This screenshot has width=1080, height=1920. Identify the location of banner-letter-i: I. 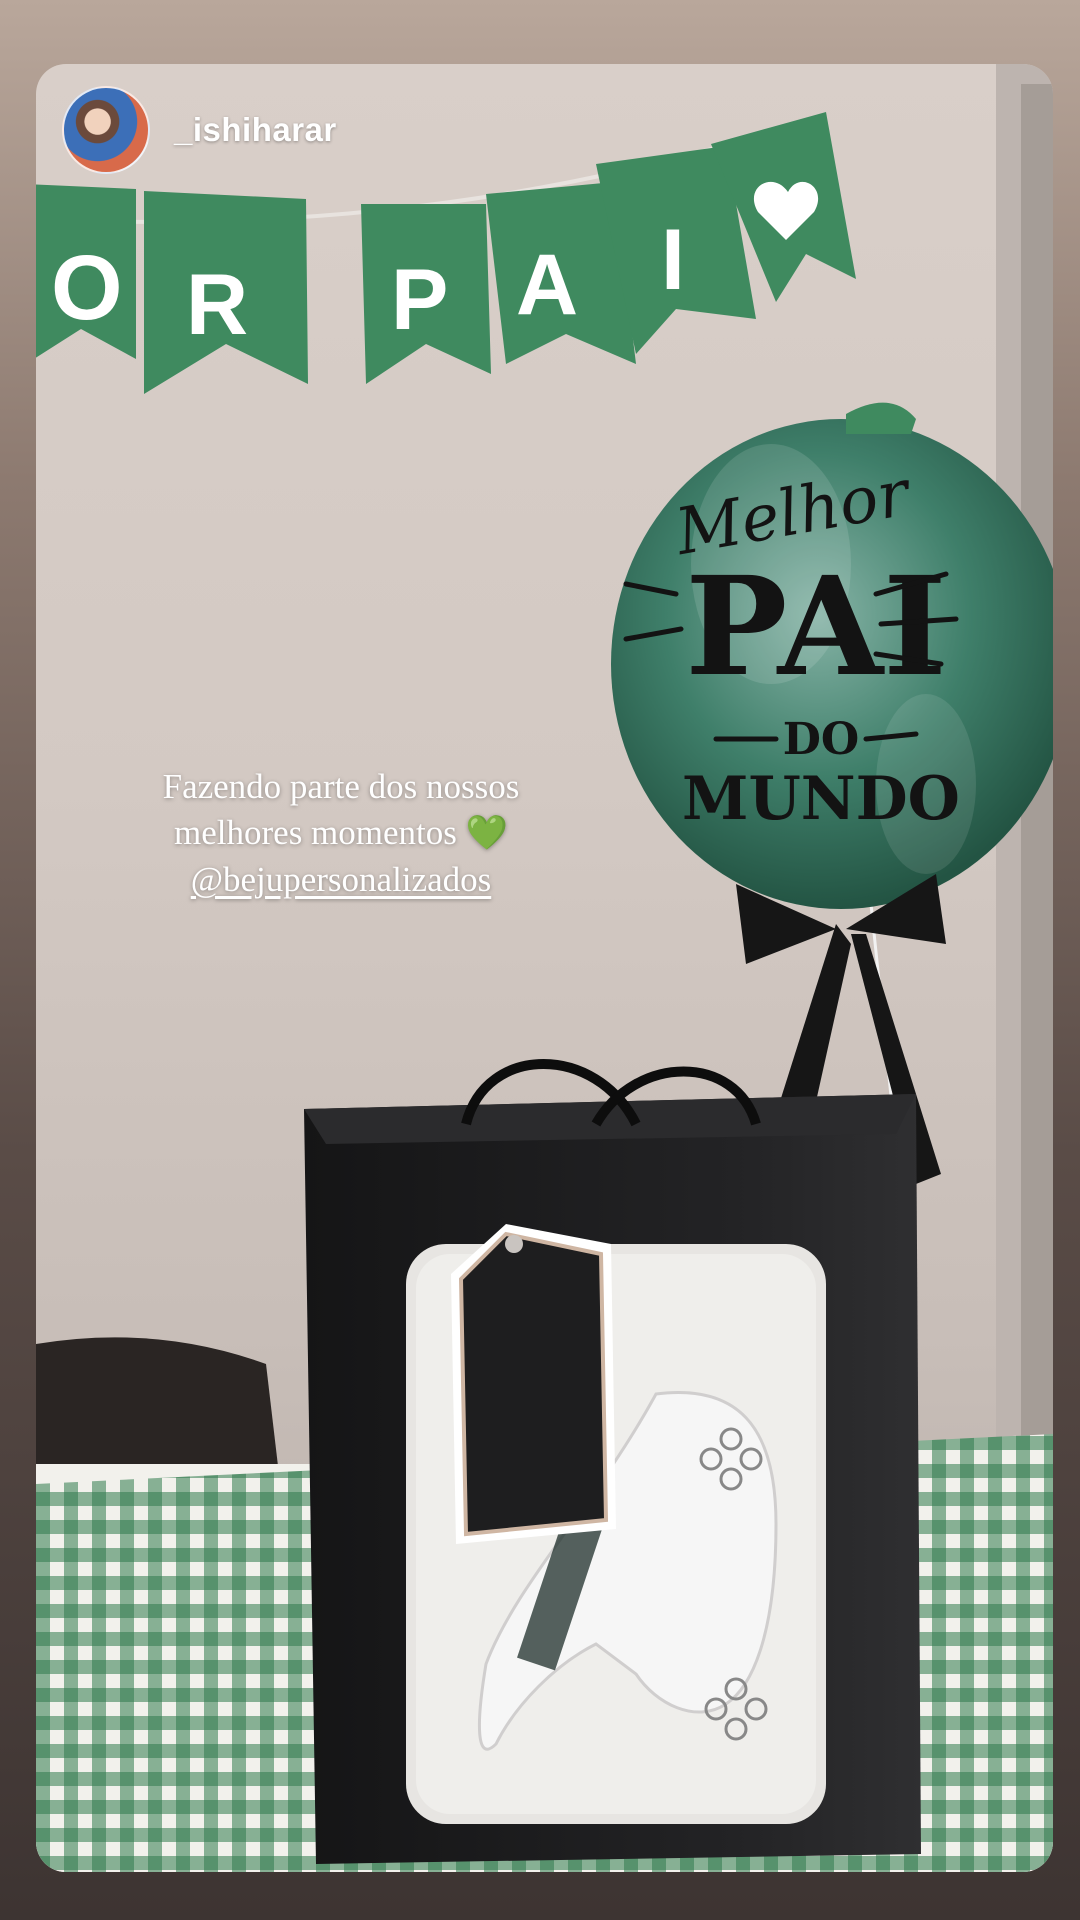
(673, 260).